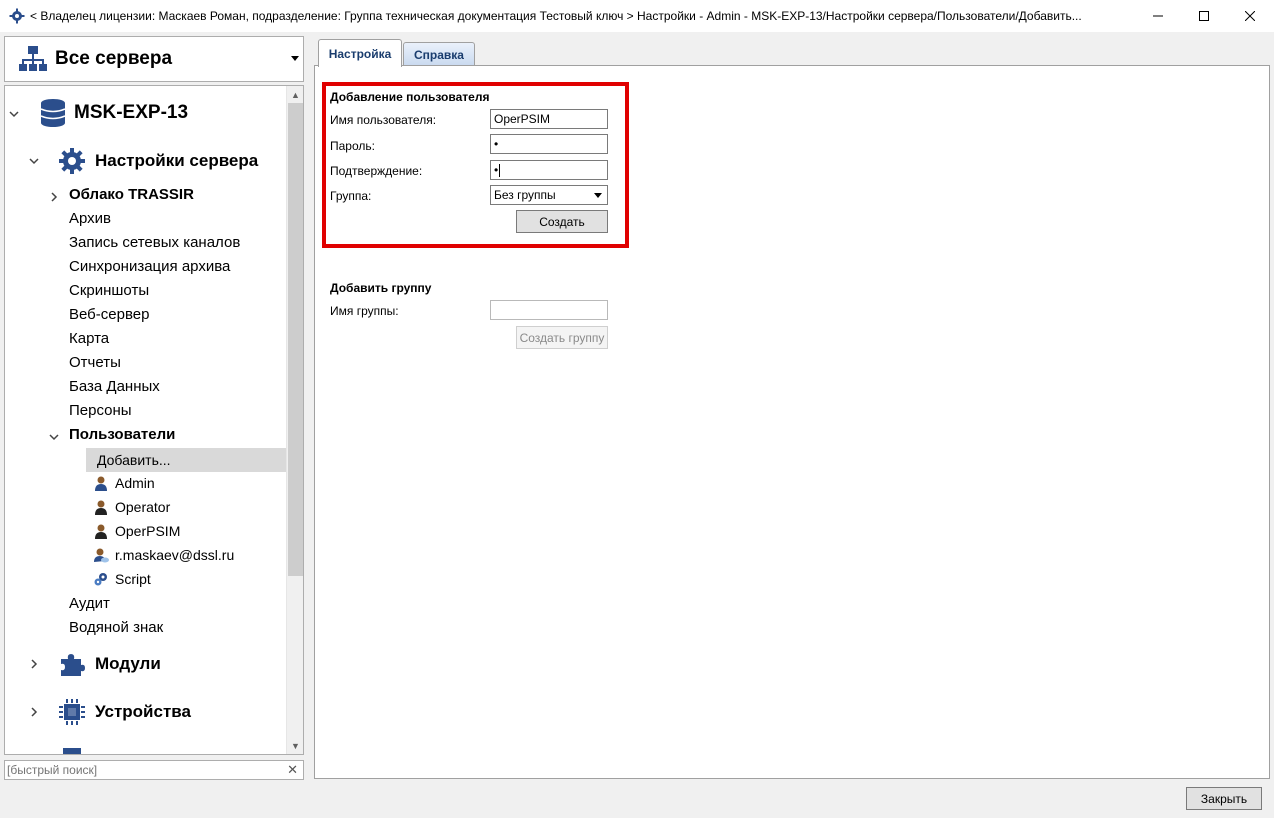 This screenshot has width=1274, height=818. I want to click on tree-item-user-maskaev: r.maskaev@dssl.ru, so click(163, 555).